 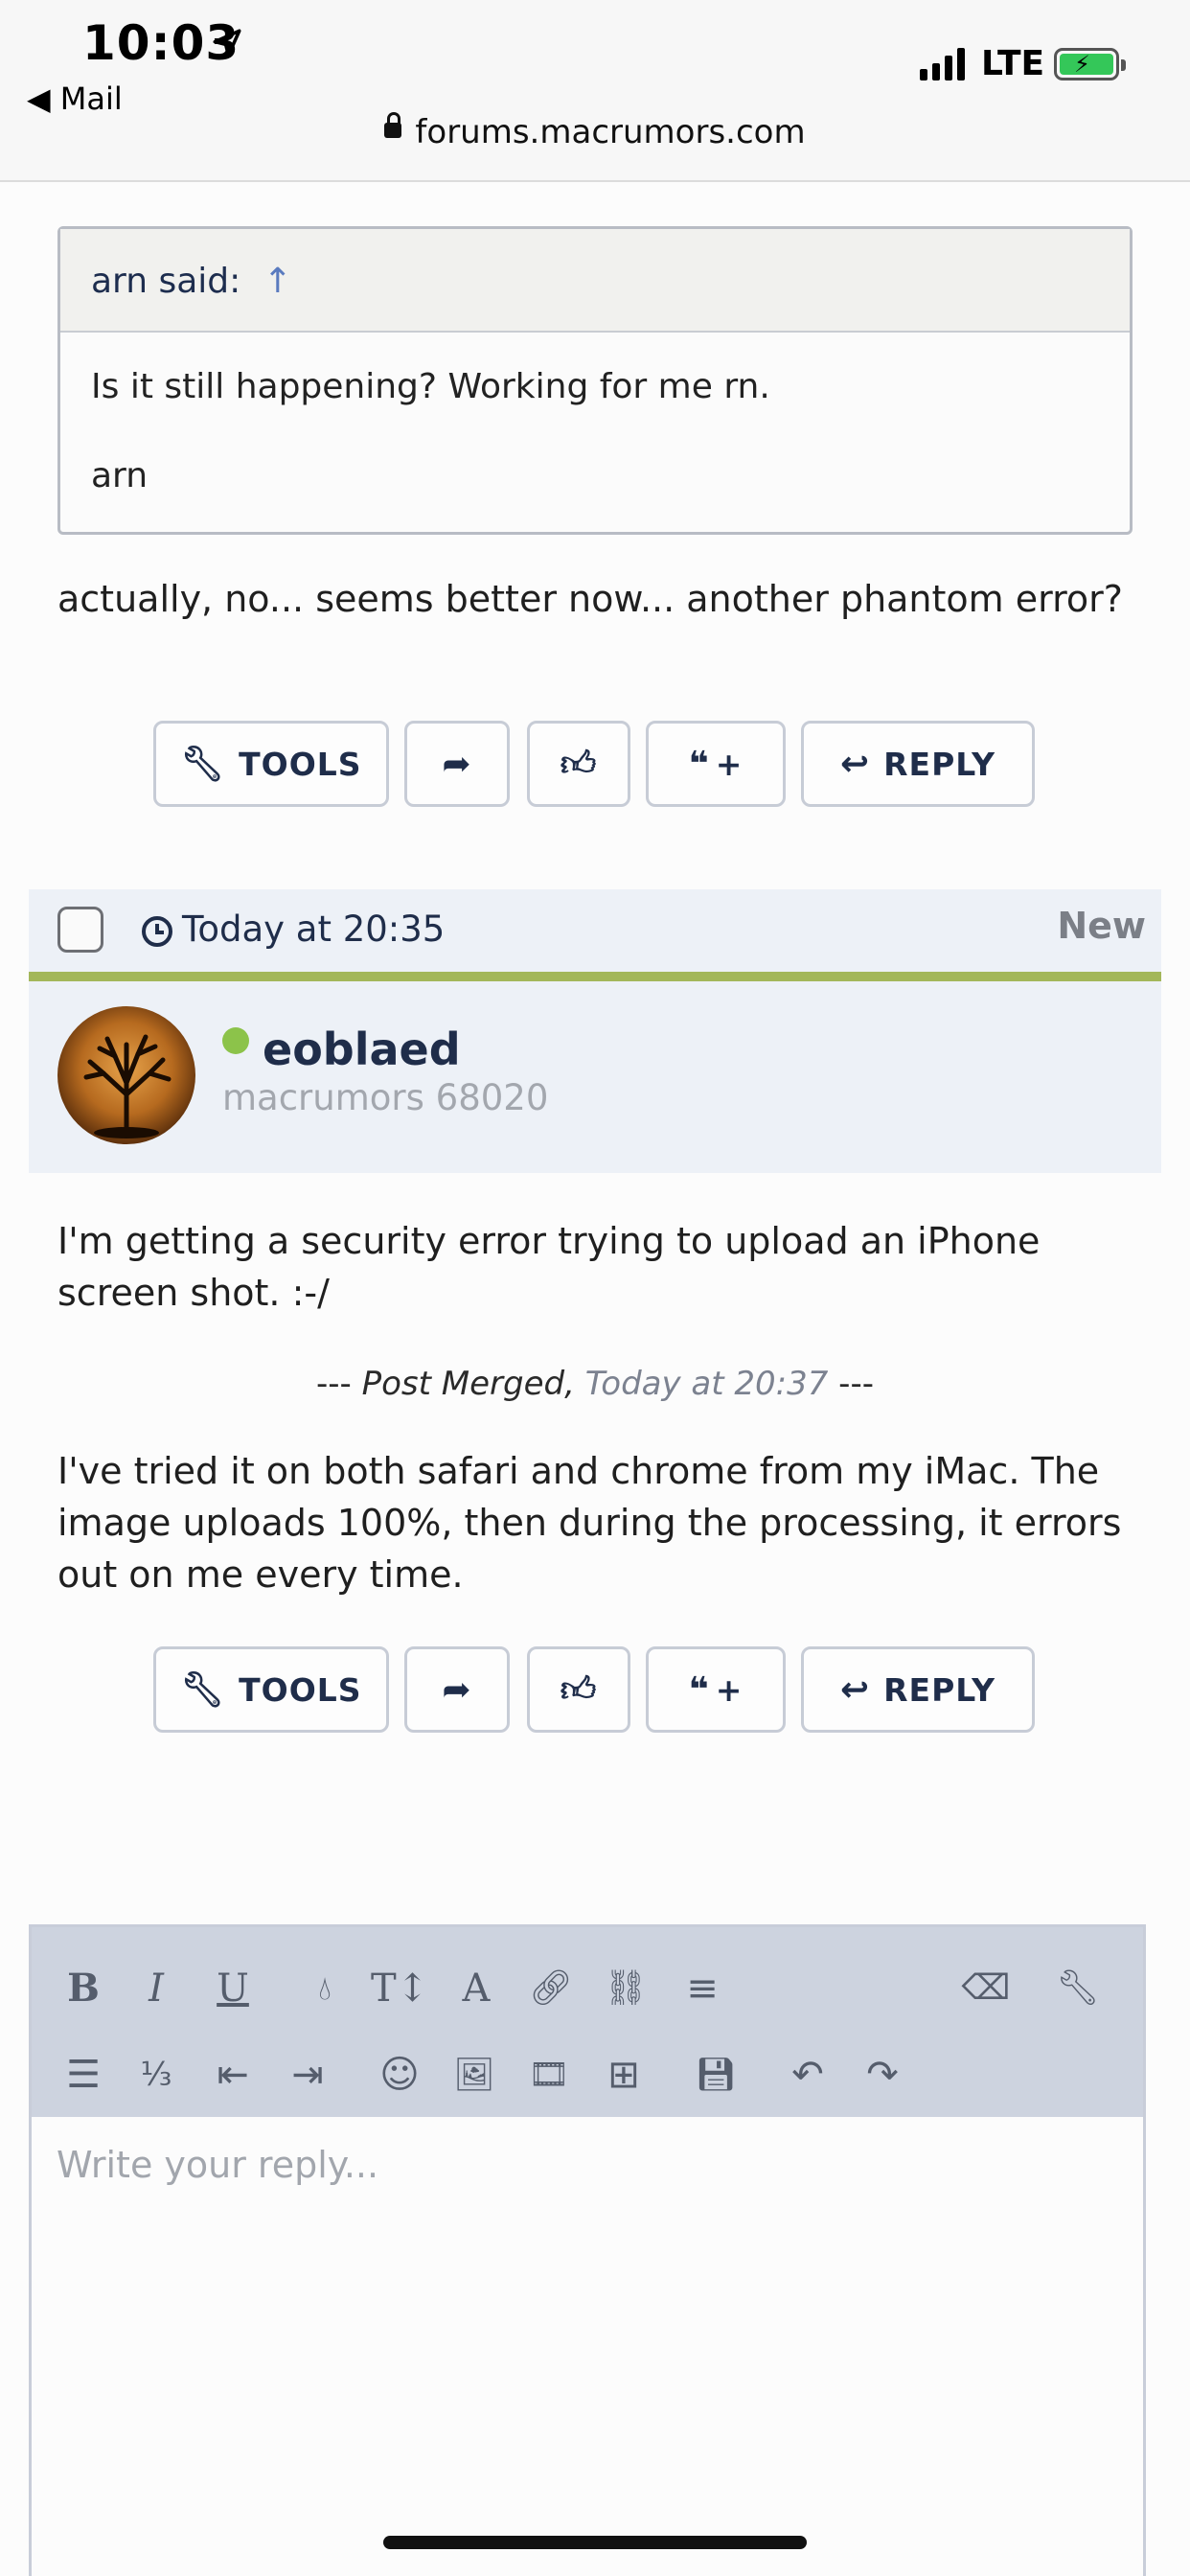 What do you see at coordinates (623, 2075) in the screenshot?
I see `insert-icon: ⊞` at bounding box center [623, 2075].